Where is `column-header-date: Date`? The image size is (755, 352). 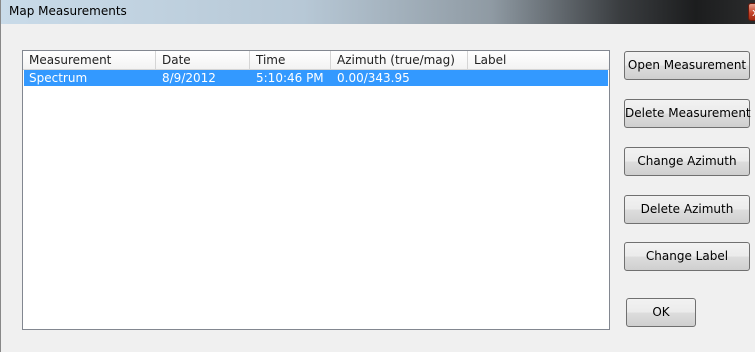
column-header-date: Date is located at coordinates (203, 60).